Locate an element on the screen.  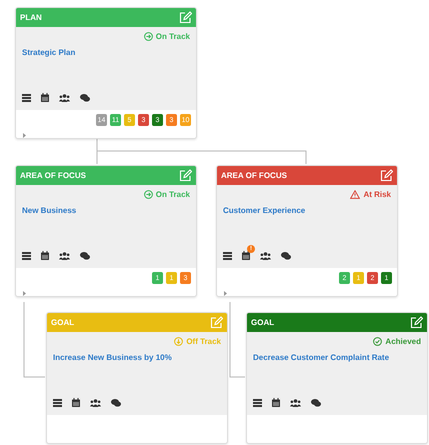
status-label: At Risk is located at coordinates (370, 194).